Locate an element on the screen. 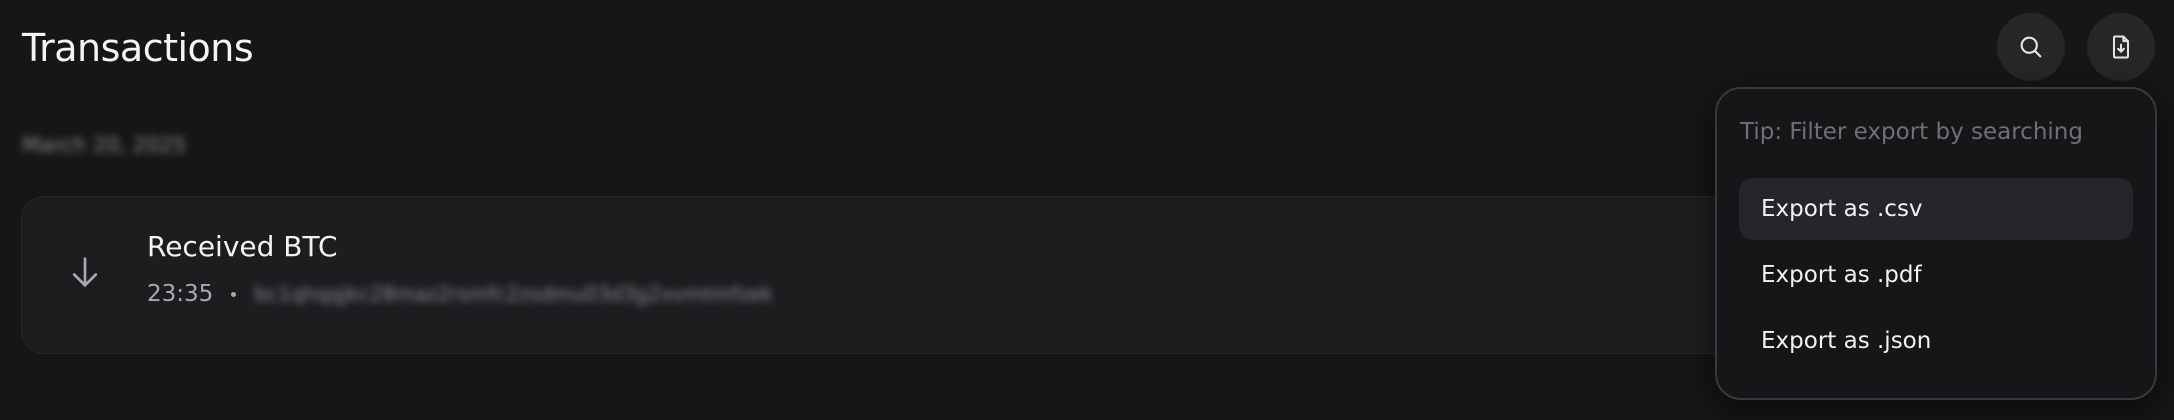 Image resolution: width=2174 pixels, height=420 pixels. search-button is located at coordinates (2031, 47).